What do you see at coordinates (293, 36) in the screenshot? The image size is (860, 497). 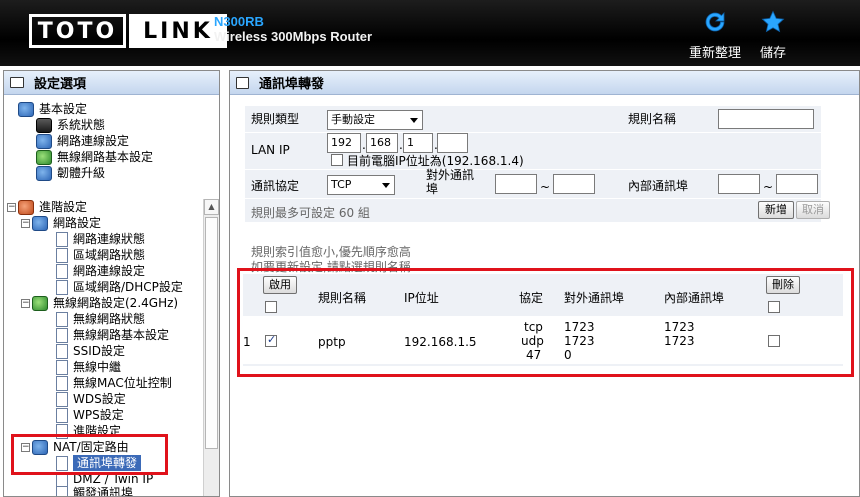 I see `model-description: Wireless 300Mbps Router` at bounding box center [293, 36].